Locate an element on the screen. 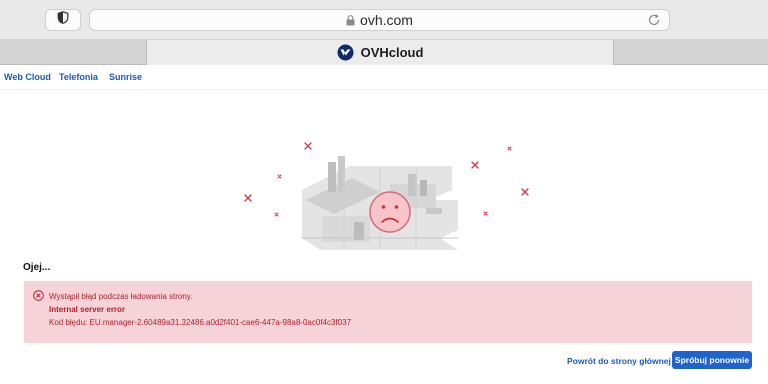 Image resolution: width=768 pixels, height=384 pixels. nav-item-web-cloud: Web Cloud is located at coordinates (27, 77).